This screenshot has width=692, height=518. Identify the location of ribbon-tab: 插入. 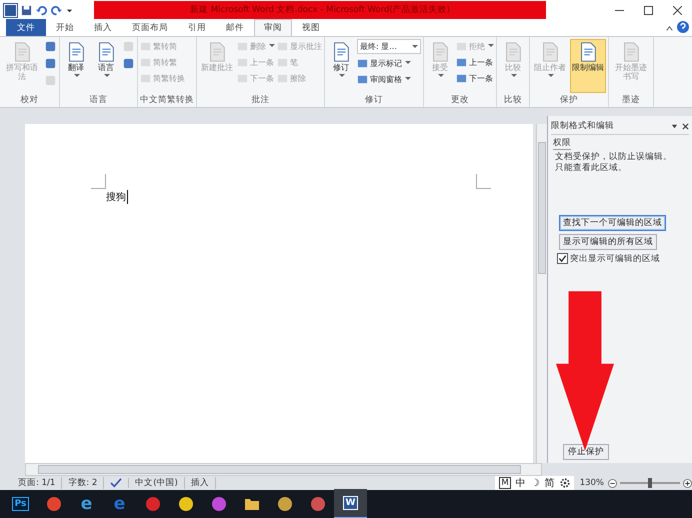
(103, 27).